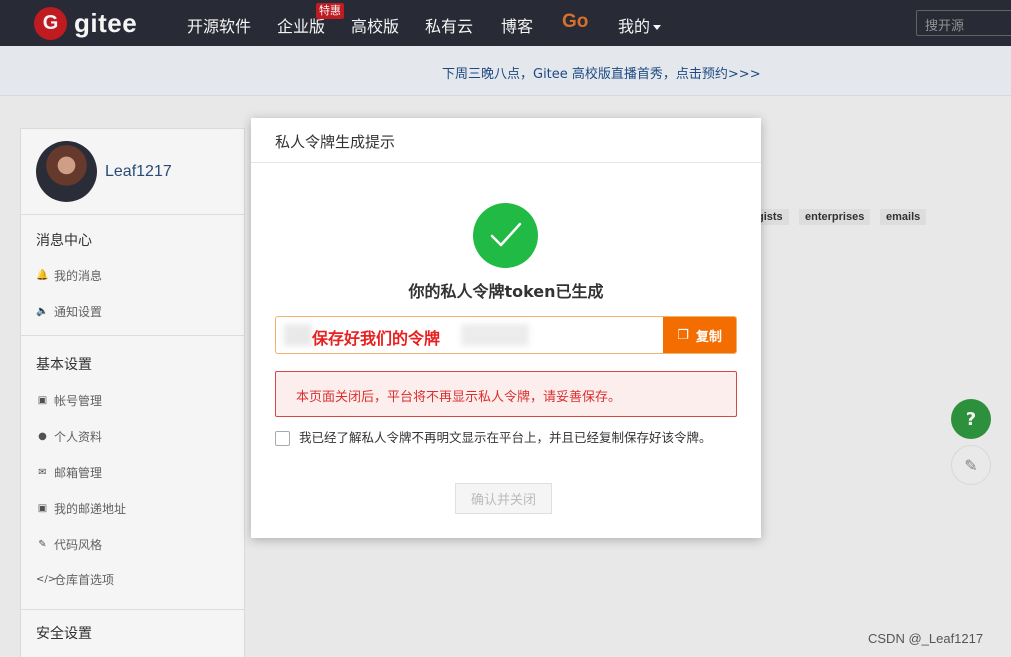 Image resolution: width=1011 pixels, height=657 pixels. I want to click on success-message: 你的私人令牌token已生成, so click(506, 291).